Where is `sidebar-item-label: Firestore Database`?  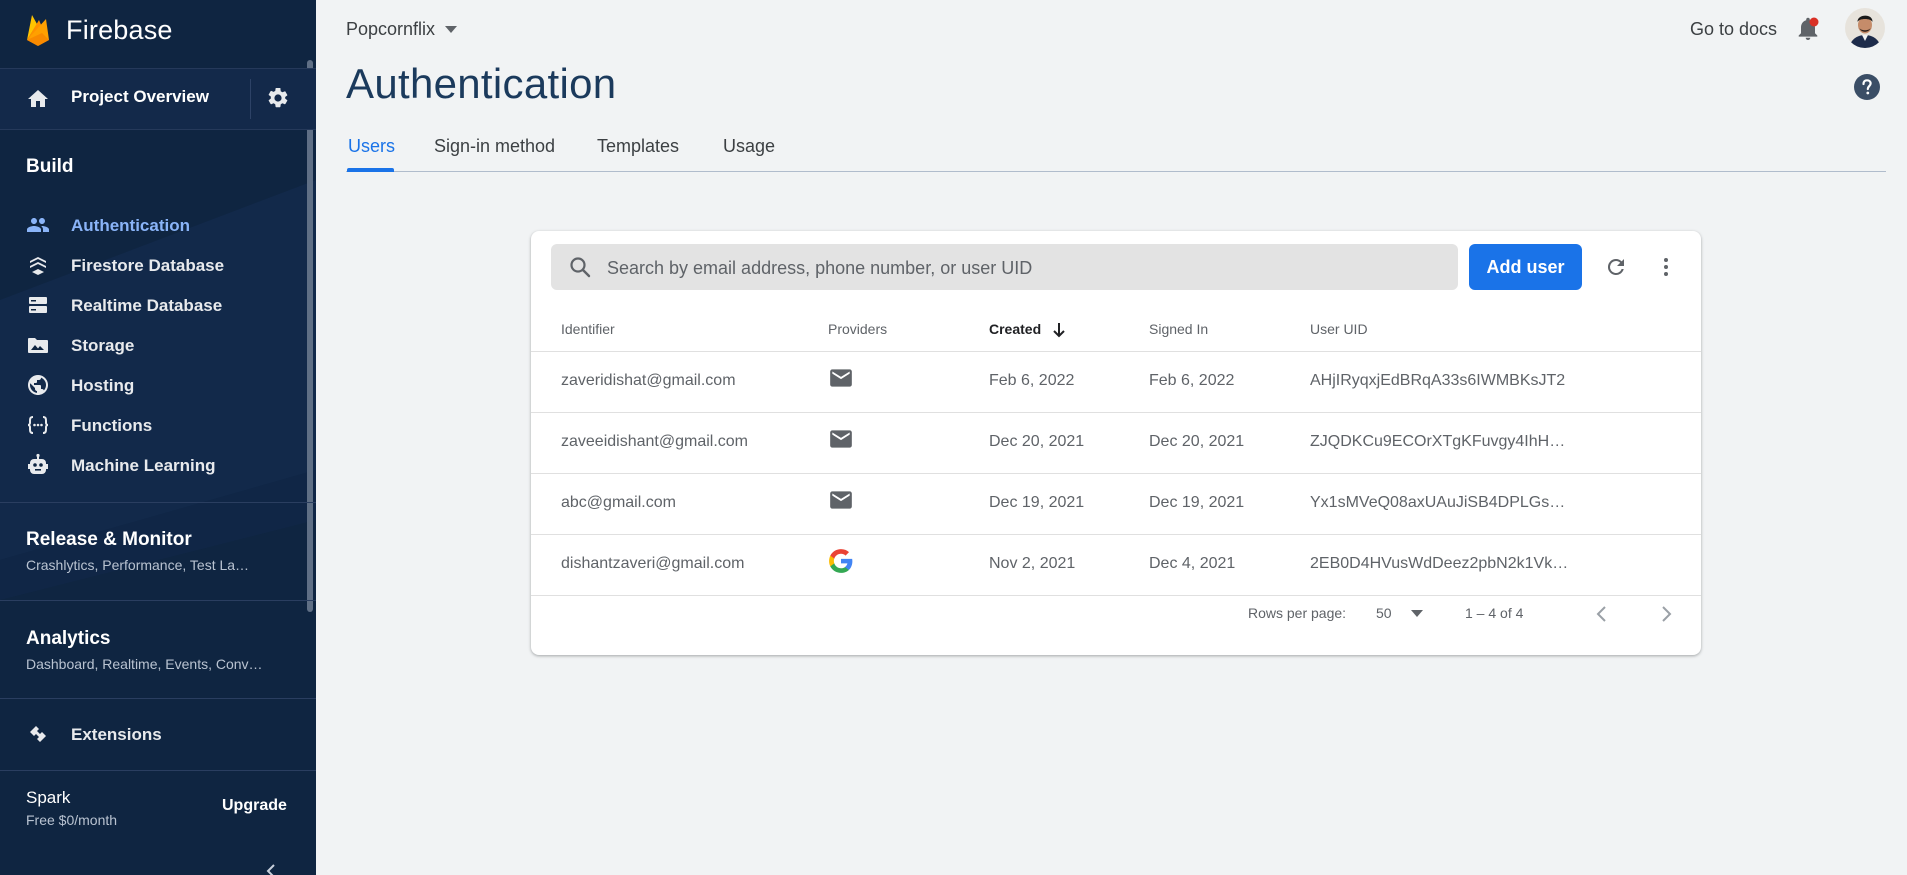 sidebar-item-label: Firestore Database is located at coordinates (148, 265).